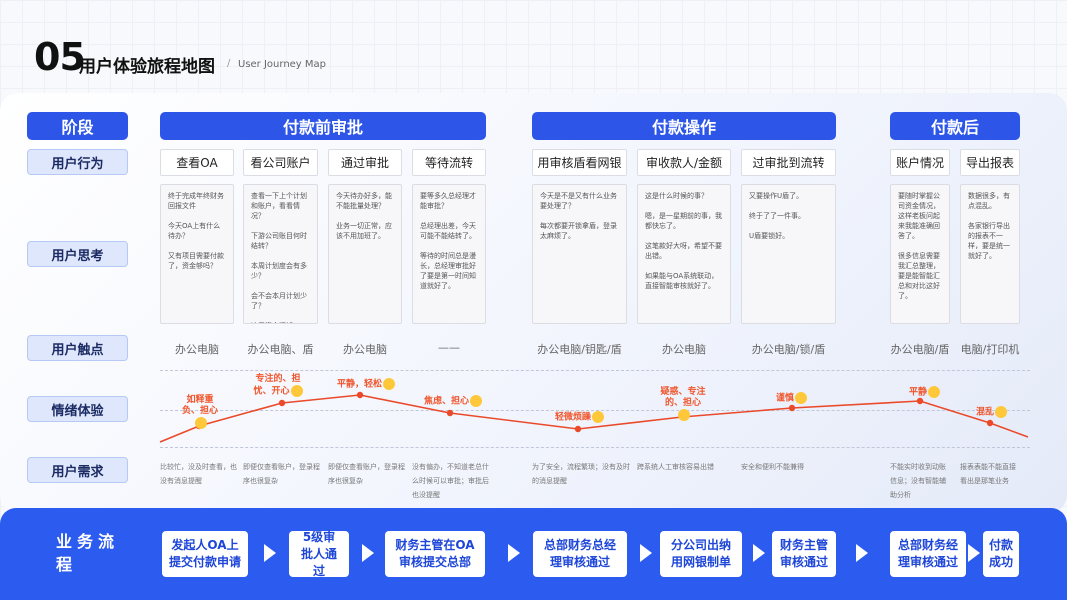 The width and height of the screenshot is (1067, 600). I want to click on emotion-label: 平静, so click(925, 392).